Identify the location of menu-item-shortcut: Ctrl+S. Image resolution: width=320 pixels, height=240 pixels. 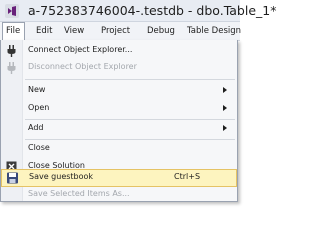
(187, 176).